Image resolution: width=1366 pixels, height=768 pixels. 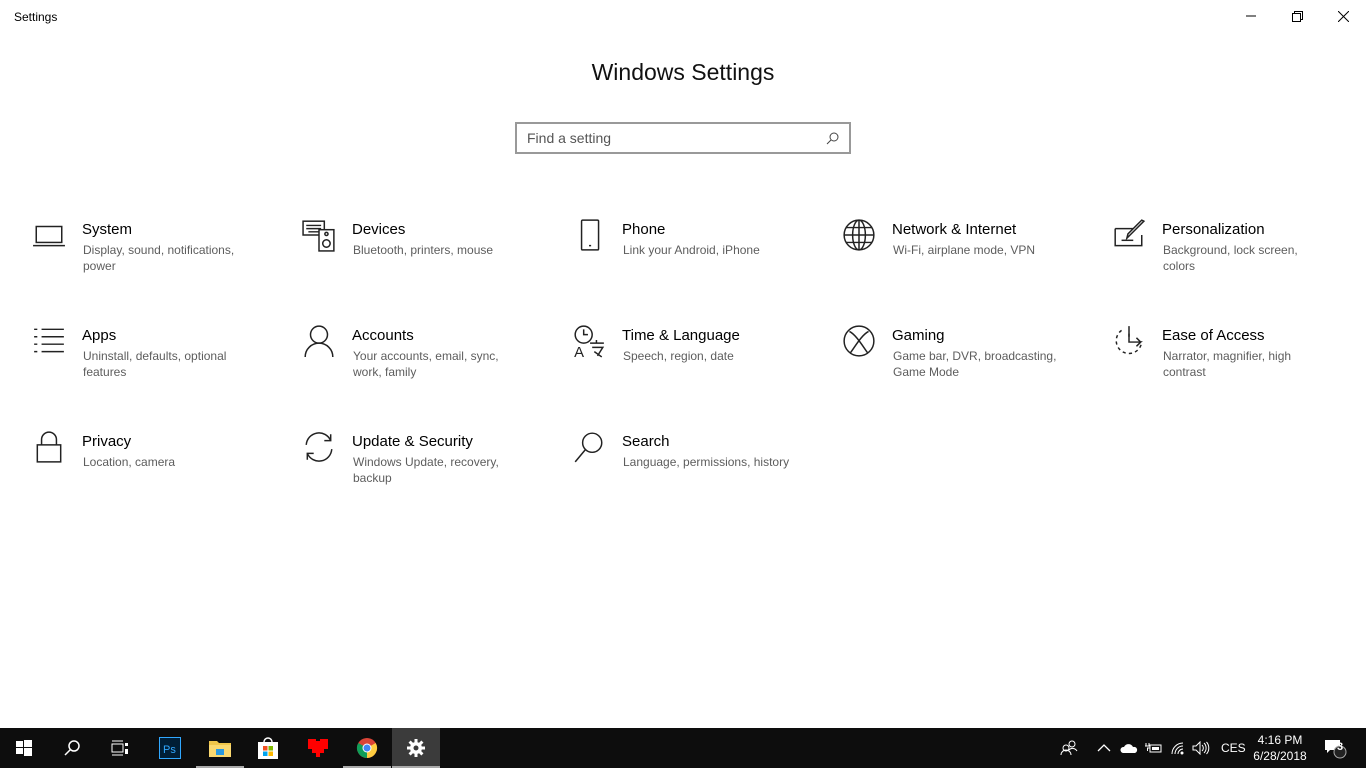 What do you see at coordinates (1340, 747) in the screenshot?
I see `notification-count: 3` at bounding box center [1340, 747].